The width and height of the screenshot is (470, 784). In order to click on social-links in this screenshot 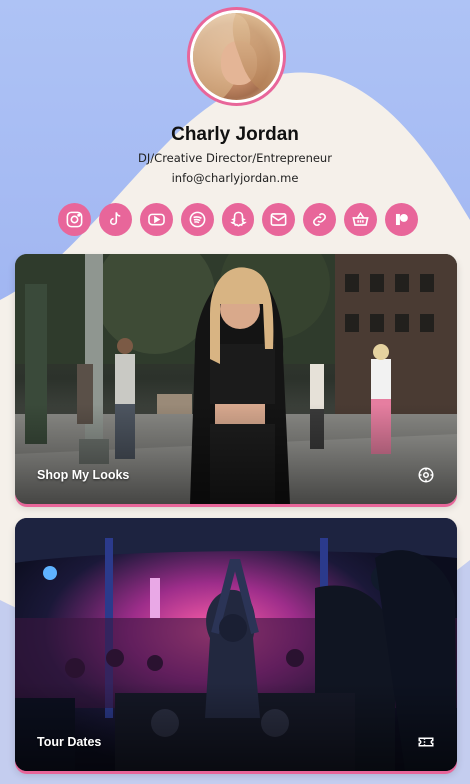, I will do `click(238, 220)`.